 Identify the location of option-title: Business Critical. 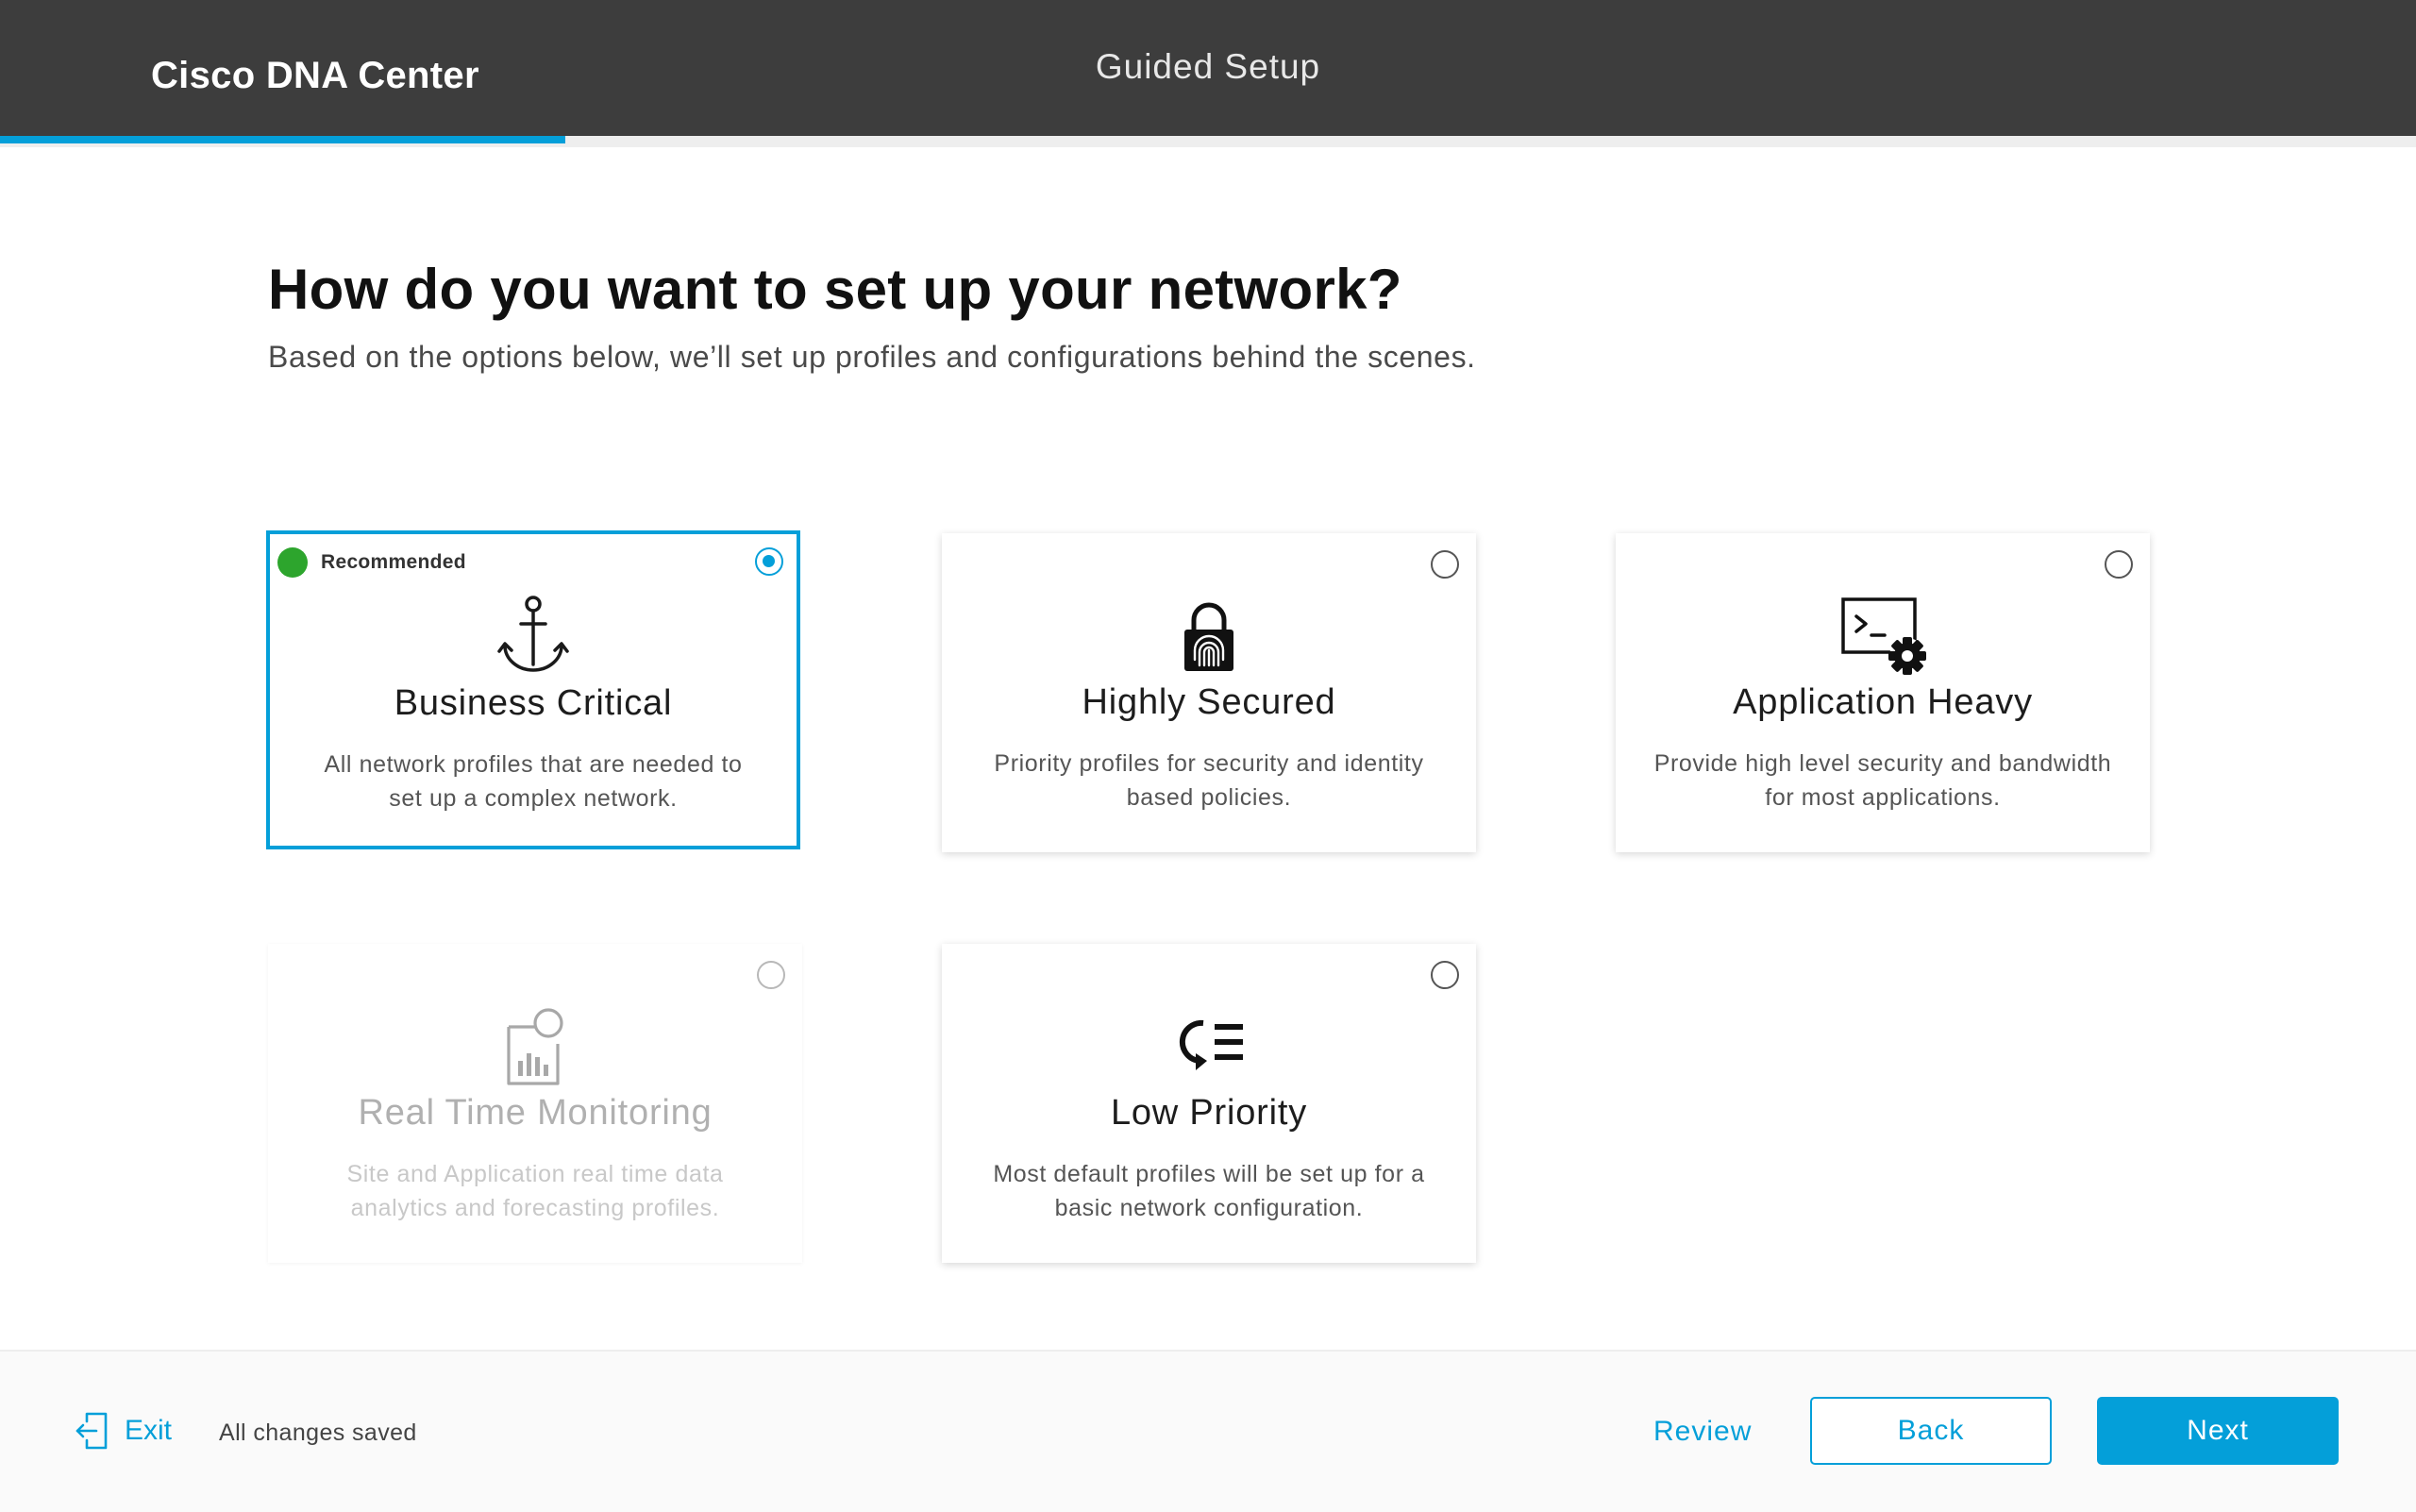
(534, 703).